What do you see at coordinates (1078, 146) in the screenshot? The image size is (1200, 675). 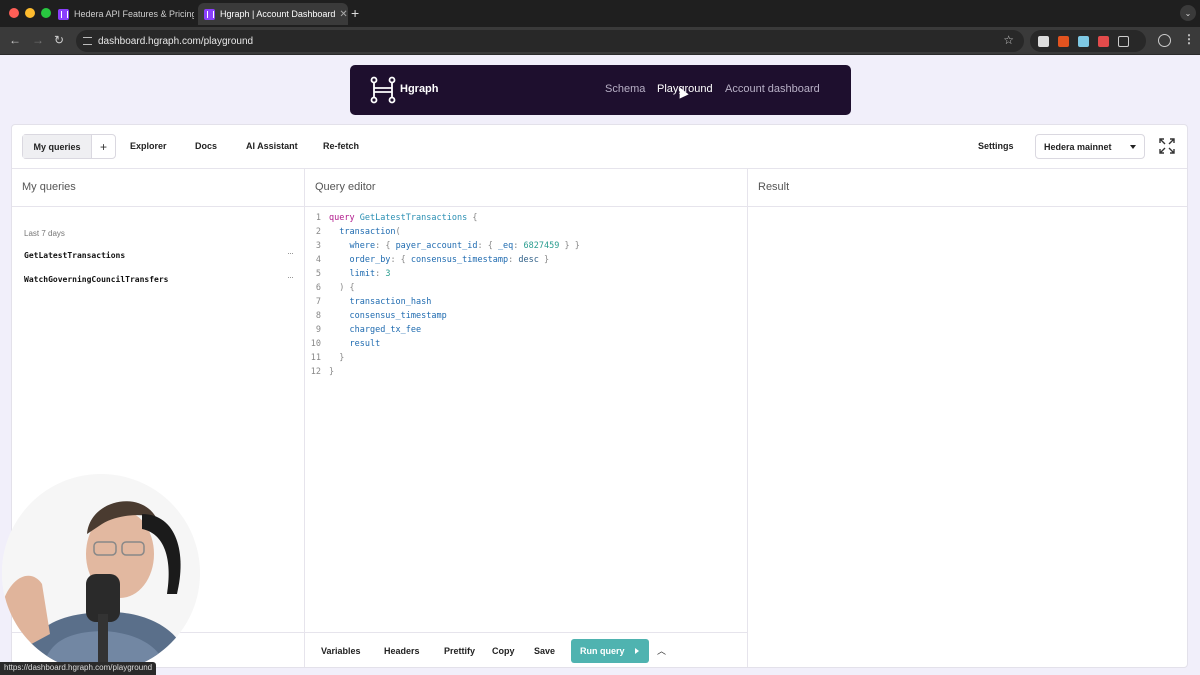 I see `network-select-value: Hedera mainnet` at bounding box center [1078, 146].